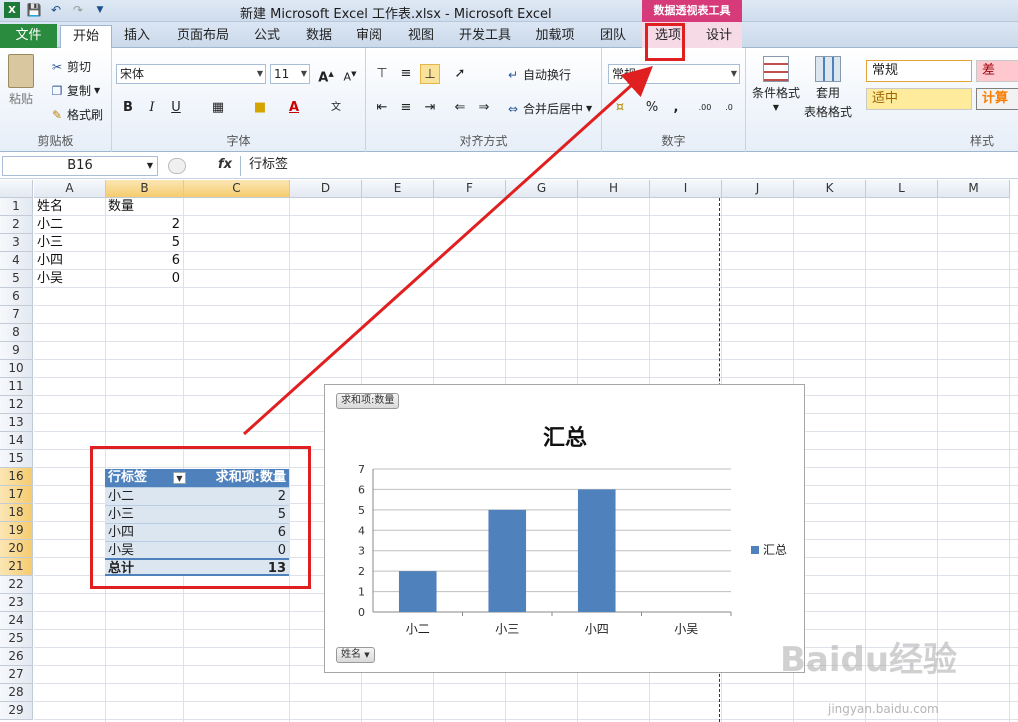  I want to click on column-header: A, so click(70, 189).